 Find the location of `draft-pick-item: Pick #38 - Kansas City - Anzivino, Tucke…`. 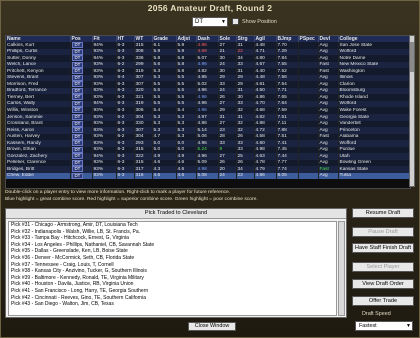

draft-pick-item: Pick #38 - Kansas City - Anzivino, Tucke… is located at coordinates (173, 271).